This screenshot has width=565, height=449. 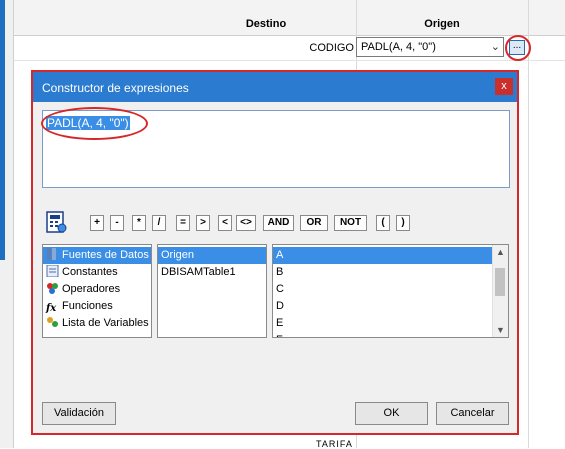 What do you see at coordinates (390, 272) in the screenshot?
I see `field-item: B` at bounding box center [390, 272].